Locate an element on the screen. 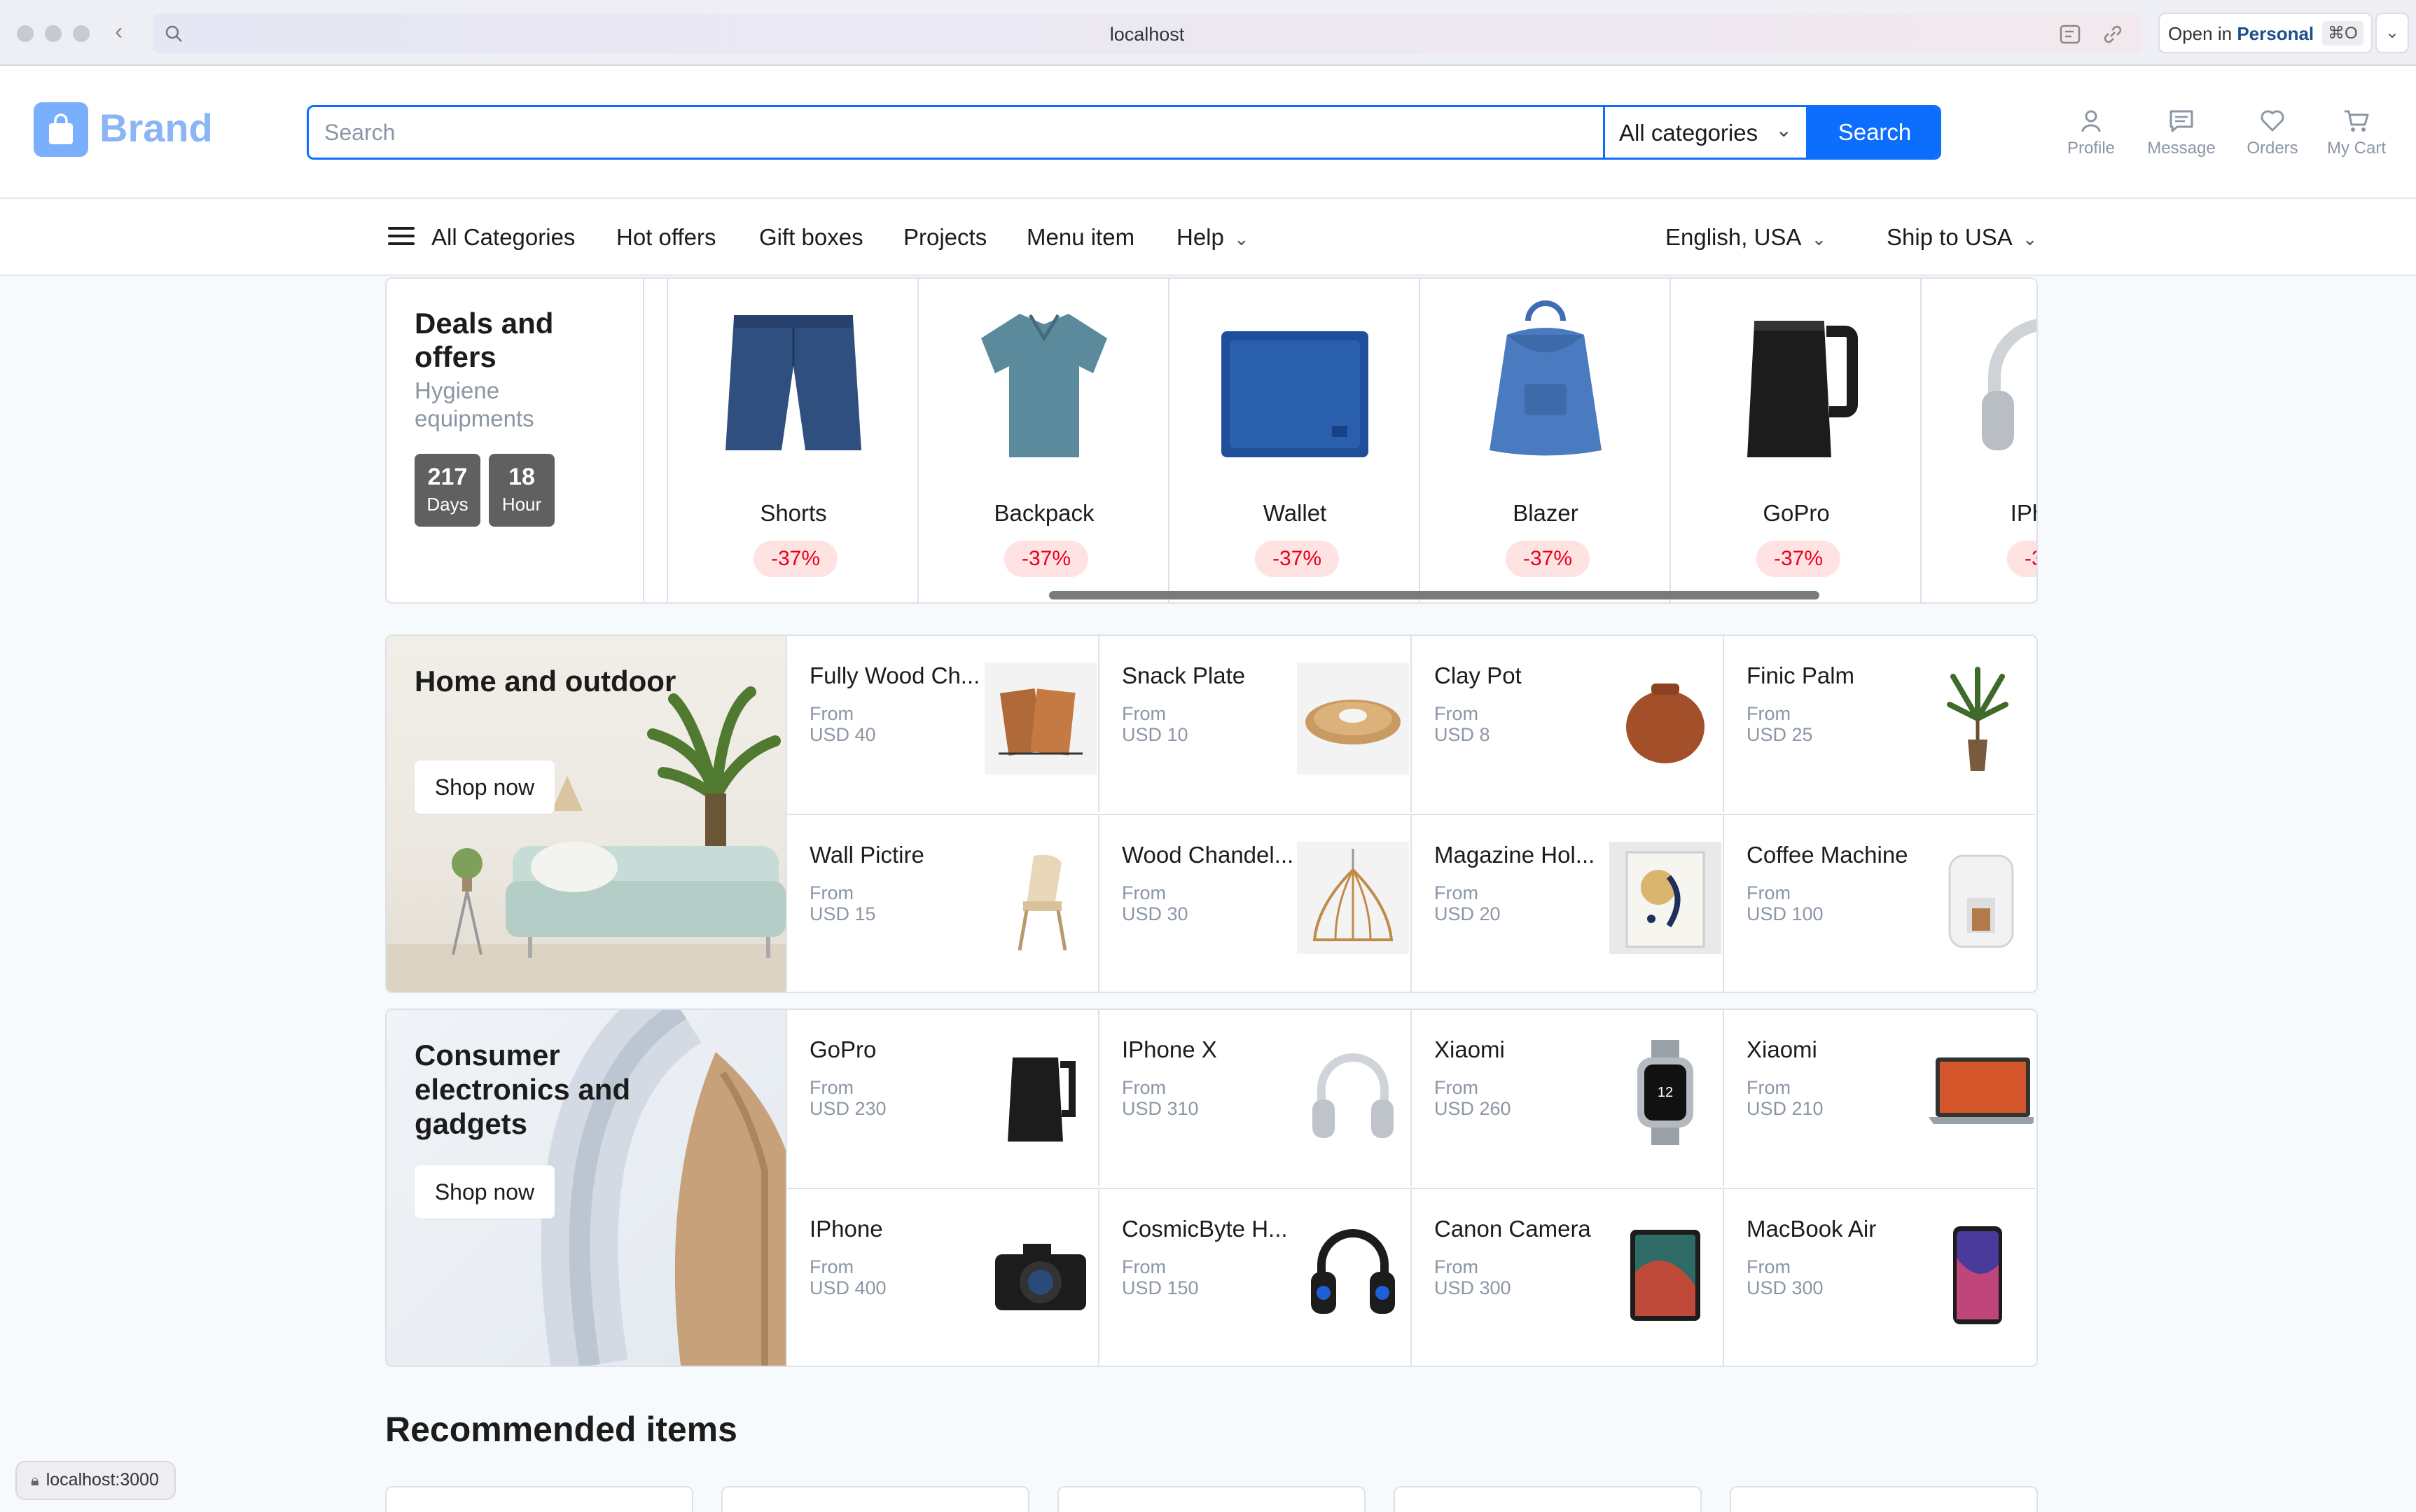 The height and width of the screenshot is (1512, 2416). deal-item: Wallet -37% is located at coordinates (1294, 441).